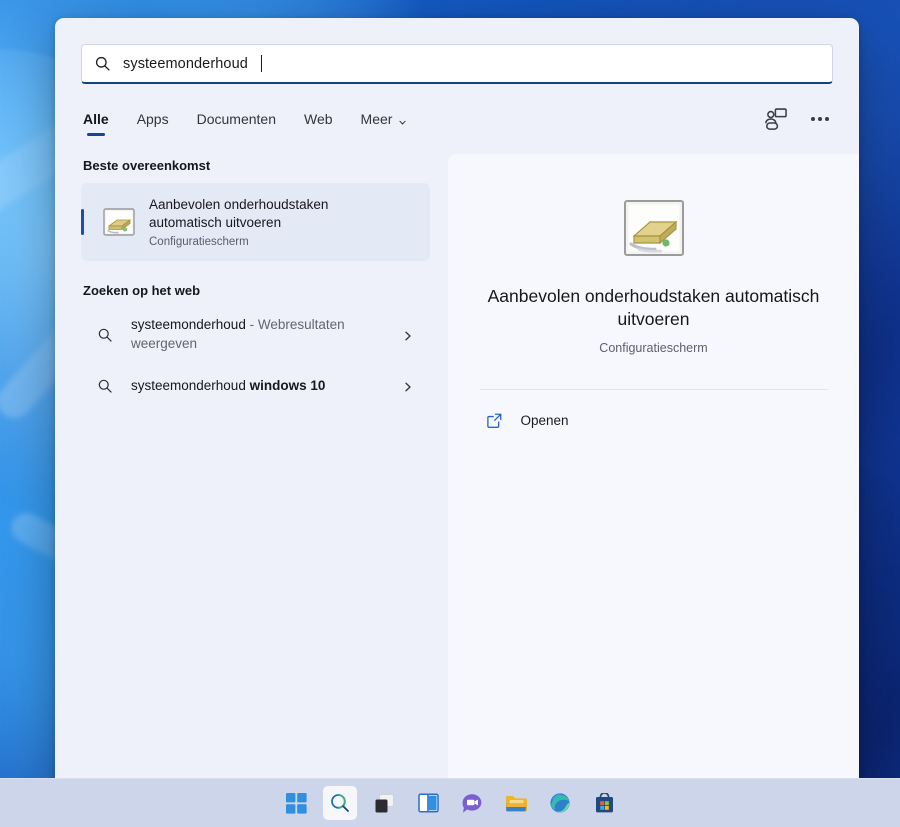 Image resolution: width=900 pixels, height=827 pixels. I want to click on tab-meer-label: Meer, so click(376, 118).